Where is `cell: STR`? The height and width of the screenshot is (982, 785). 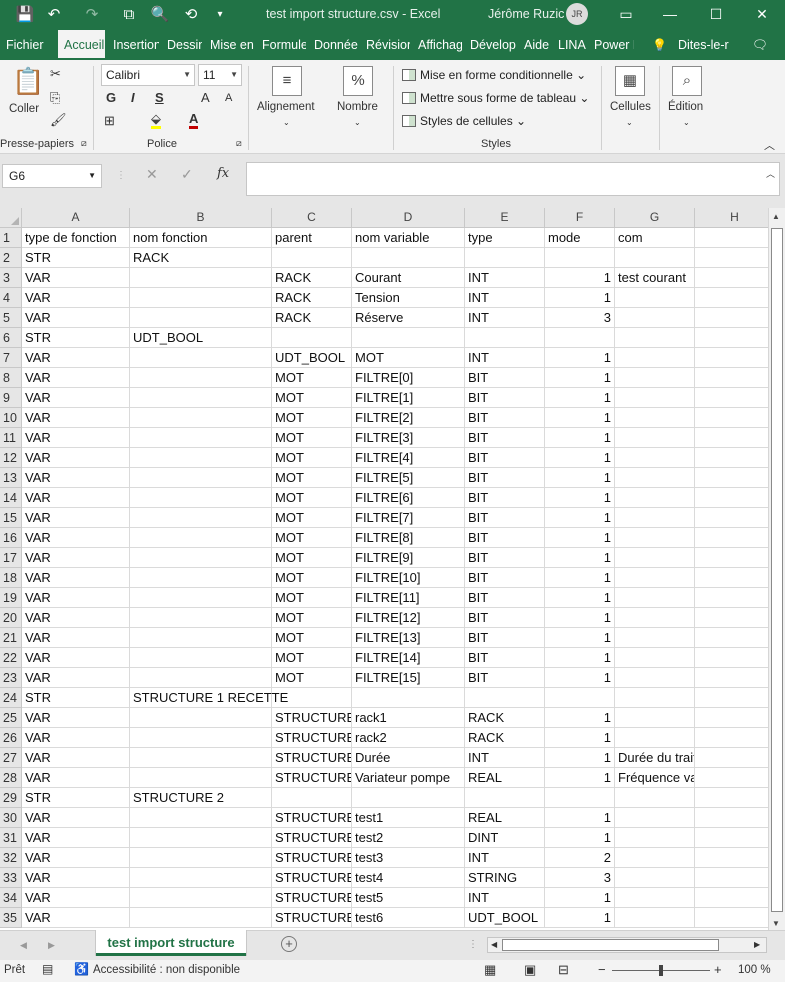
cell: STR is located at coordinates (76, 258).